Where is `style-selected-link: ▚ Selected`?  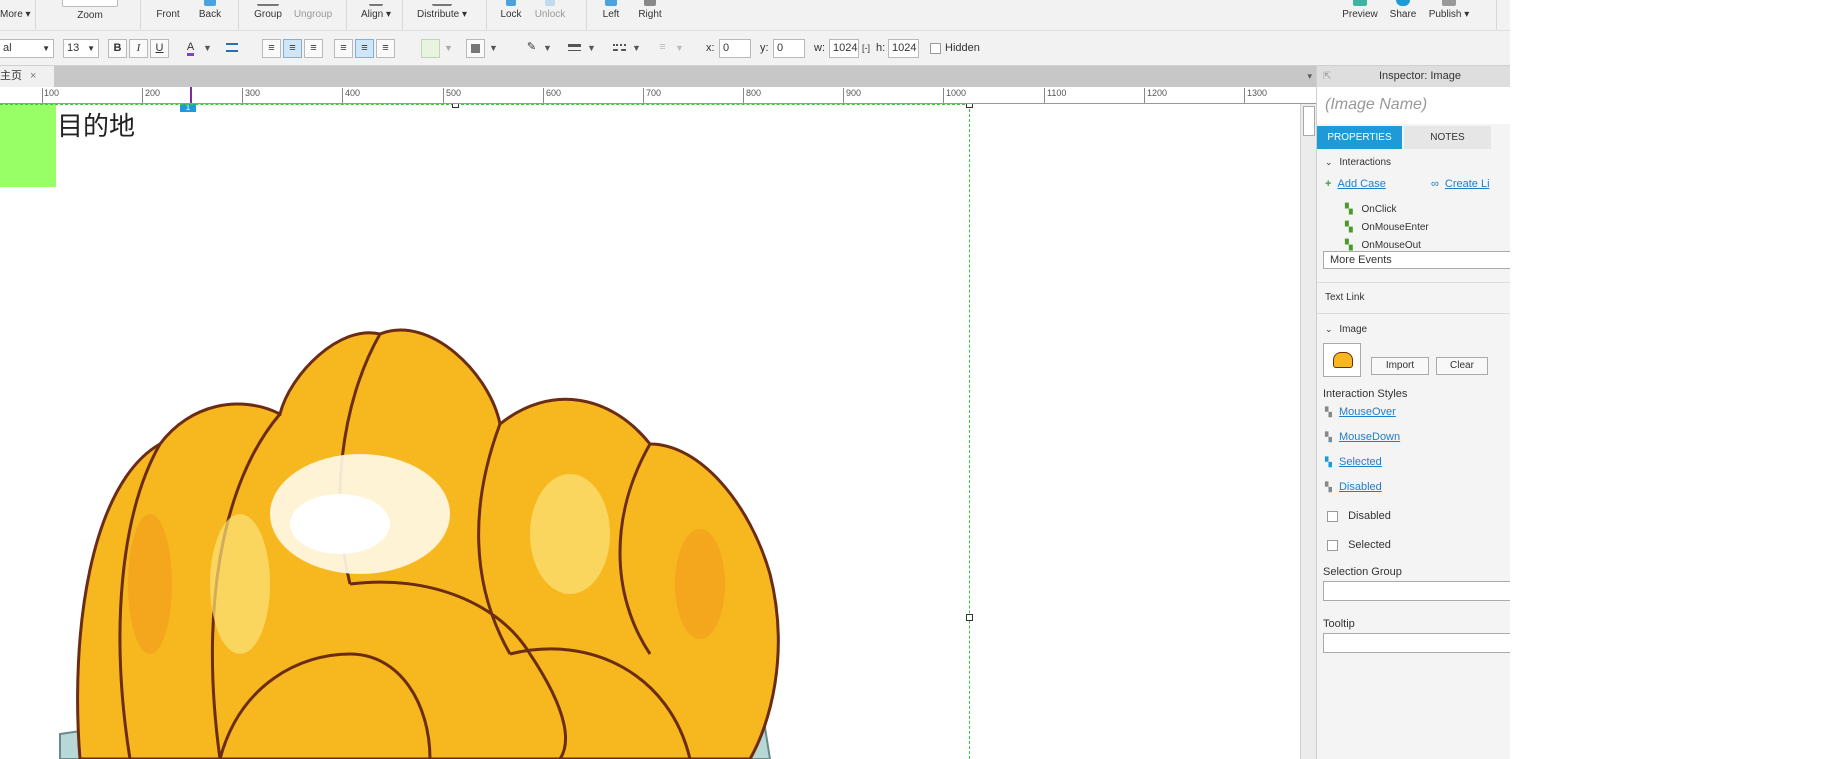 style-selected-link: ▚ Selected is located at coordinates (1353, 462).